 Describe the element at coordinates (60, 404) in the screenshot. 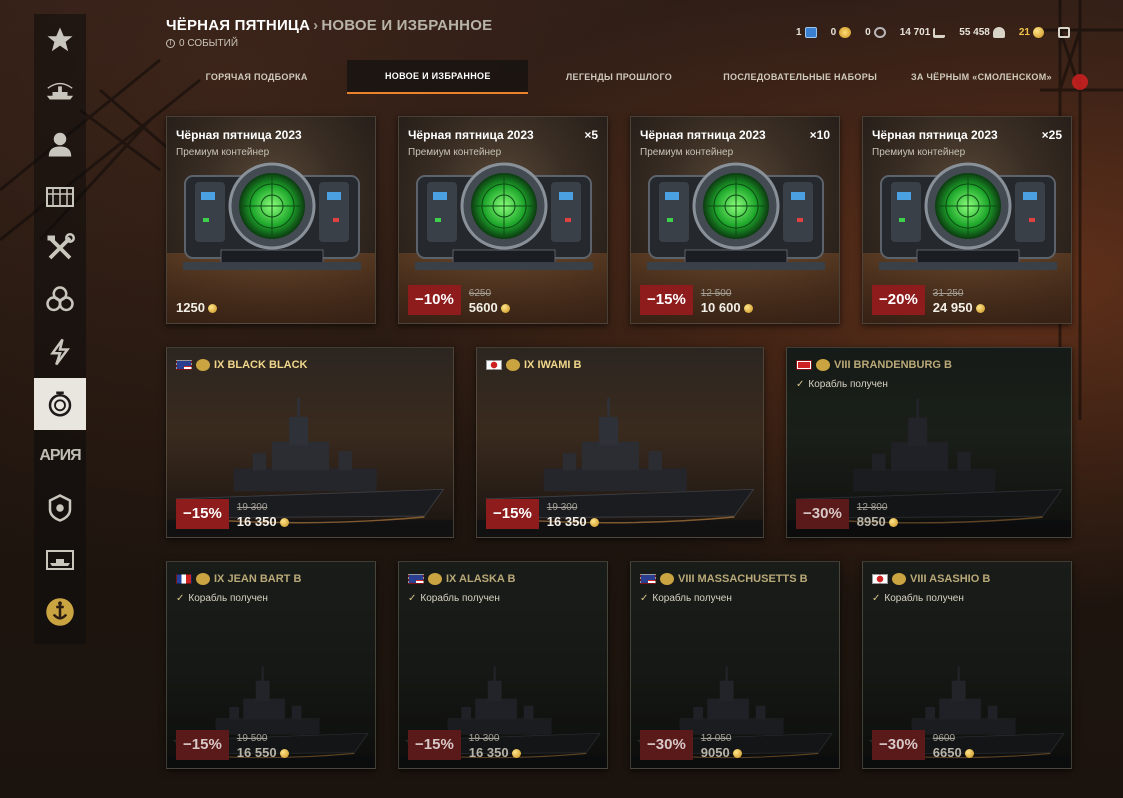

I see `sidebar-item-black-friday` at that location.